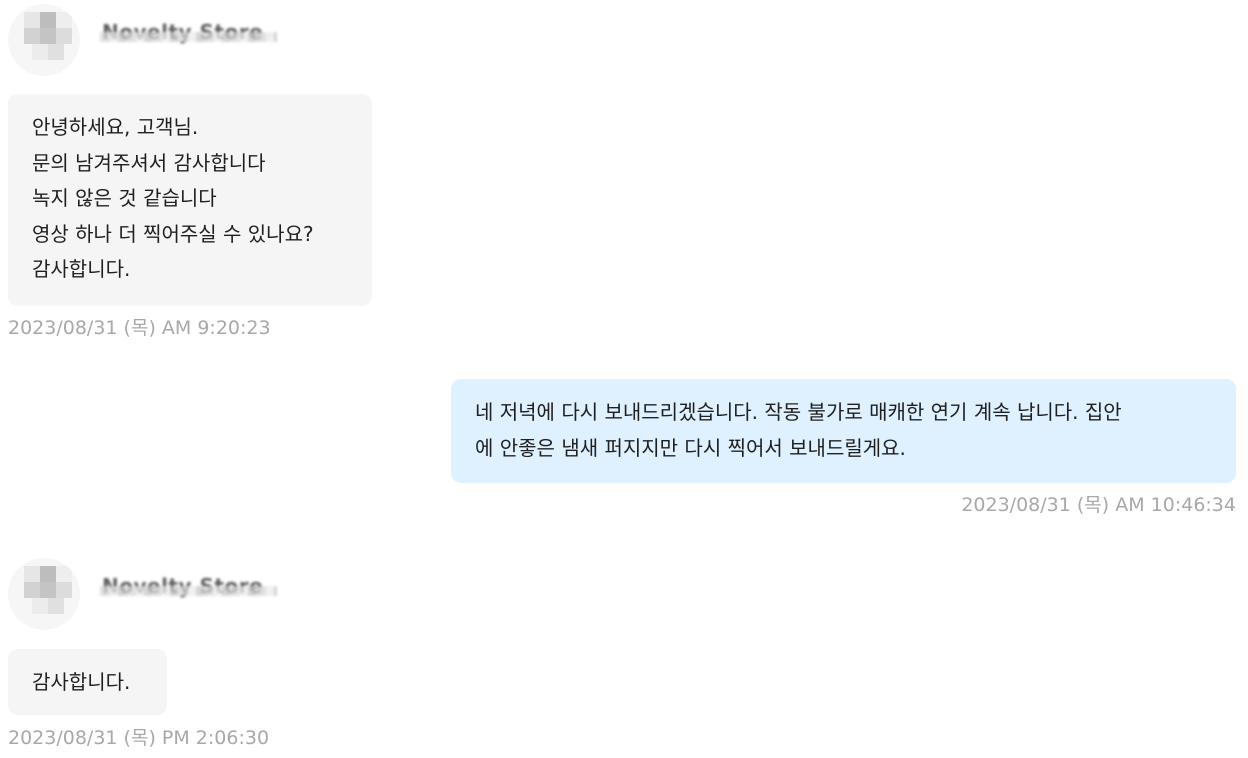  Describe the element at coordinates (124, 198) in the screenshot. I see `message-line: 녹지 않은 것 같습니다` at that location.